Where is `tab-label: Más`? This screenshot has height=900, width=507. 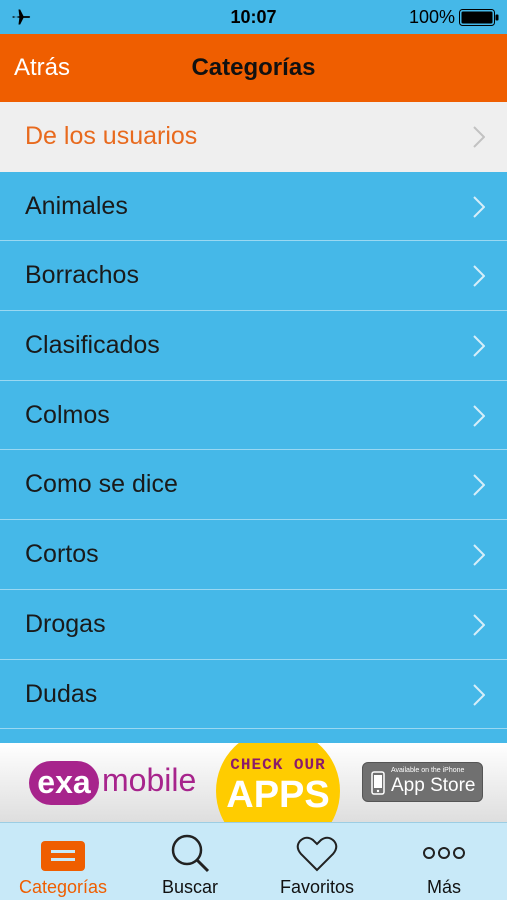
tab-label: Más is located at coordinates (443, 887).